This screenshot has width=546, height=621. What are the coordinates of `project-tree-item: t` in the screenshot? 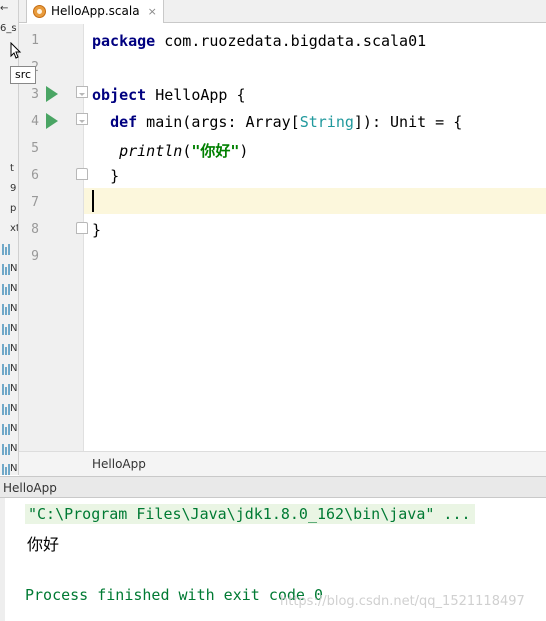 It's located at (9, 170).